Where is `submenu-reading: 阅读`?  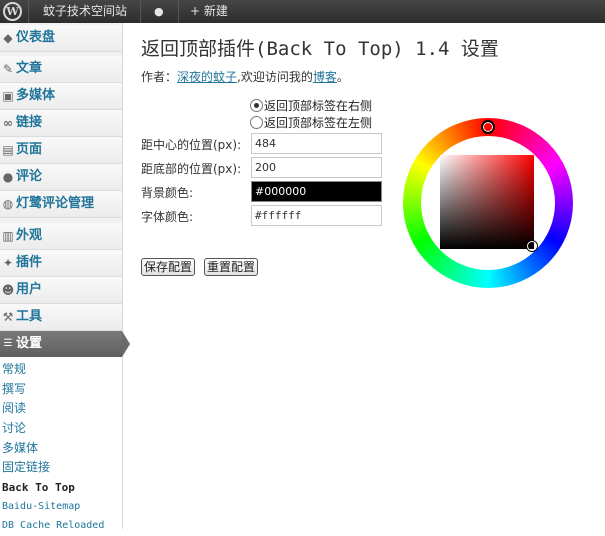
submenu-reading: 阅读 is located at coordinates (14, 408).